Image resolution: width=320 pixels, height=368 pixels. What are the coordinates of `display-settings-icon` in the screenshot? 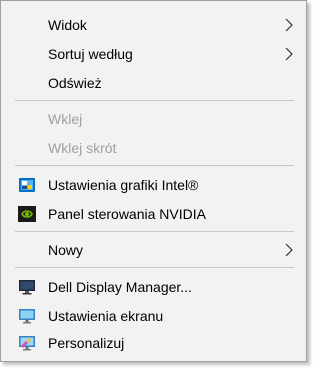 It's located at (27, 315).